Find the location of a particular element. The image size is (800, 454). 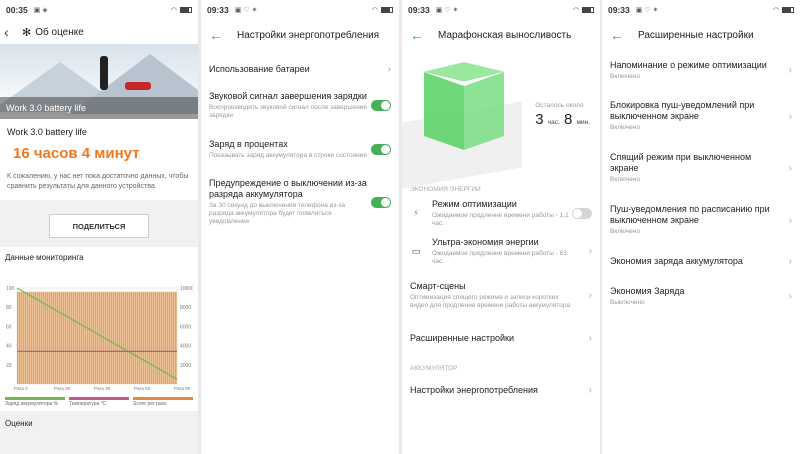

status-bar: 09:33 ▣ ♡ ✶ ◠ is located at coordinates (701, 10).